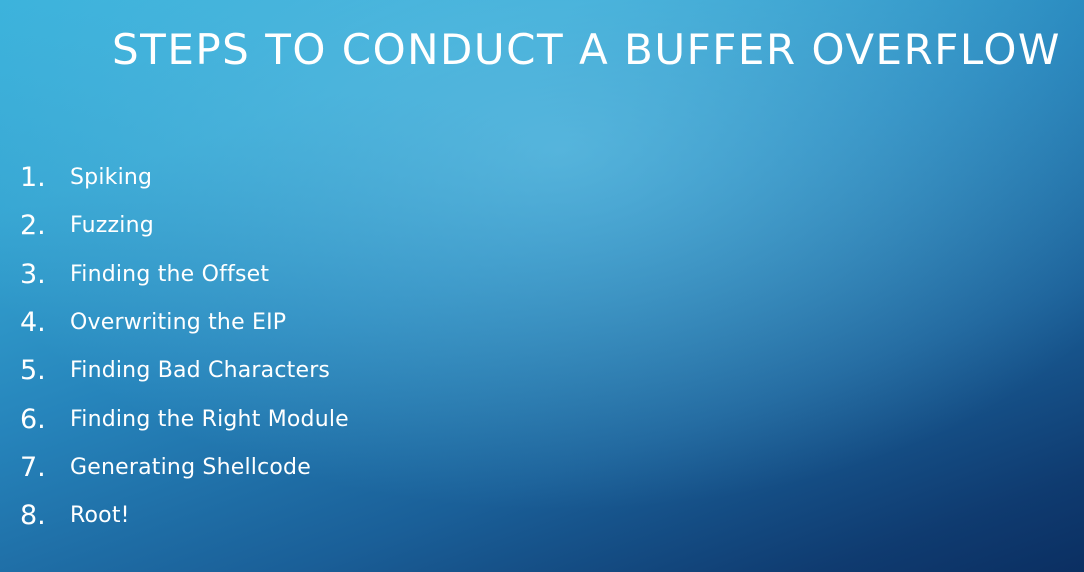  Describe the element at coordinates (33, 323) in the screenshot. I see `step-number: 4.` at that location.